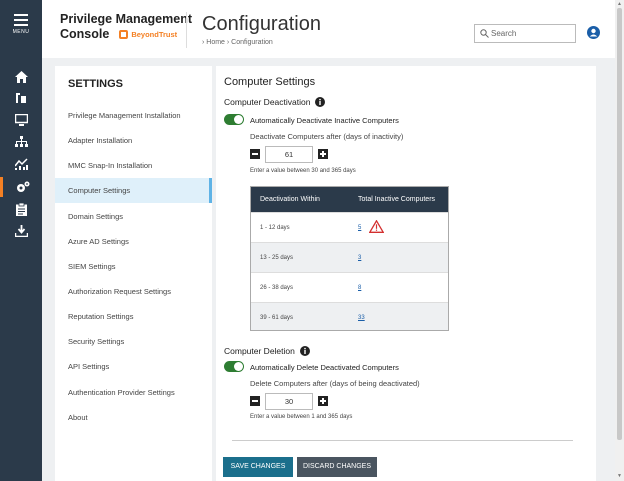 This screenshot has width=624, height=481. I want to click on download-icon, so click(21, 231).